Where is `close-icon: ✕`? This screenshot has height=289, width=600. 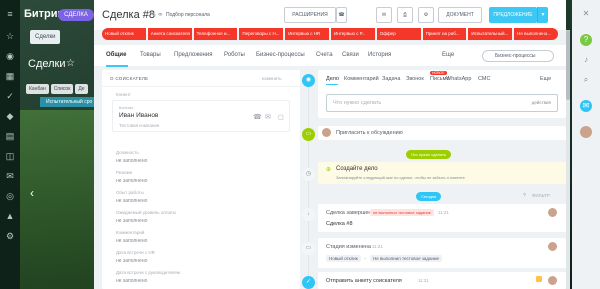
close-icon: ✕ is located at coordinates (586, 14).